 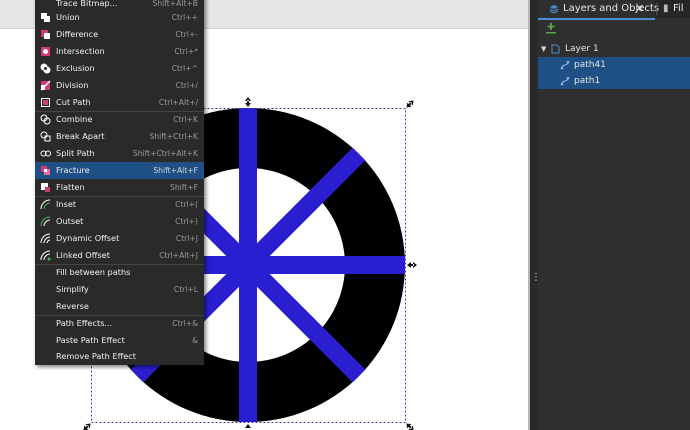 I want to click on menu-item-combine: Combine Ctrl+K, so click(x=119, y=119).